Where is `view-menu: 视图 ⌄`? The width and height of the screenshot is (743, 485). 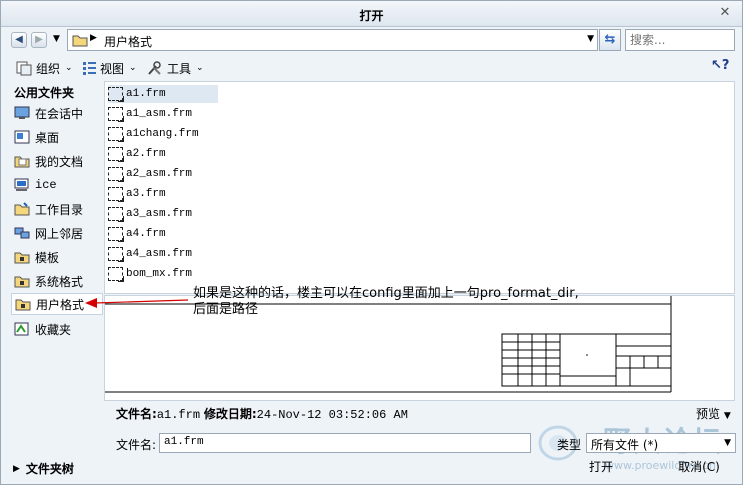
view-menu: 视图 ⌄ is located at coordinates (109, 68).